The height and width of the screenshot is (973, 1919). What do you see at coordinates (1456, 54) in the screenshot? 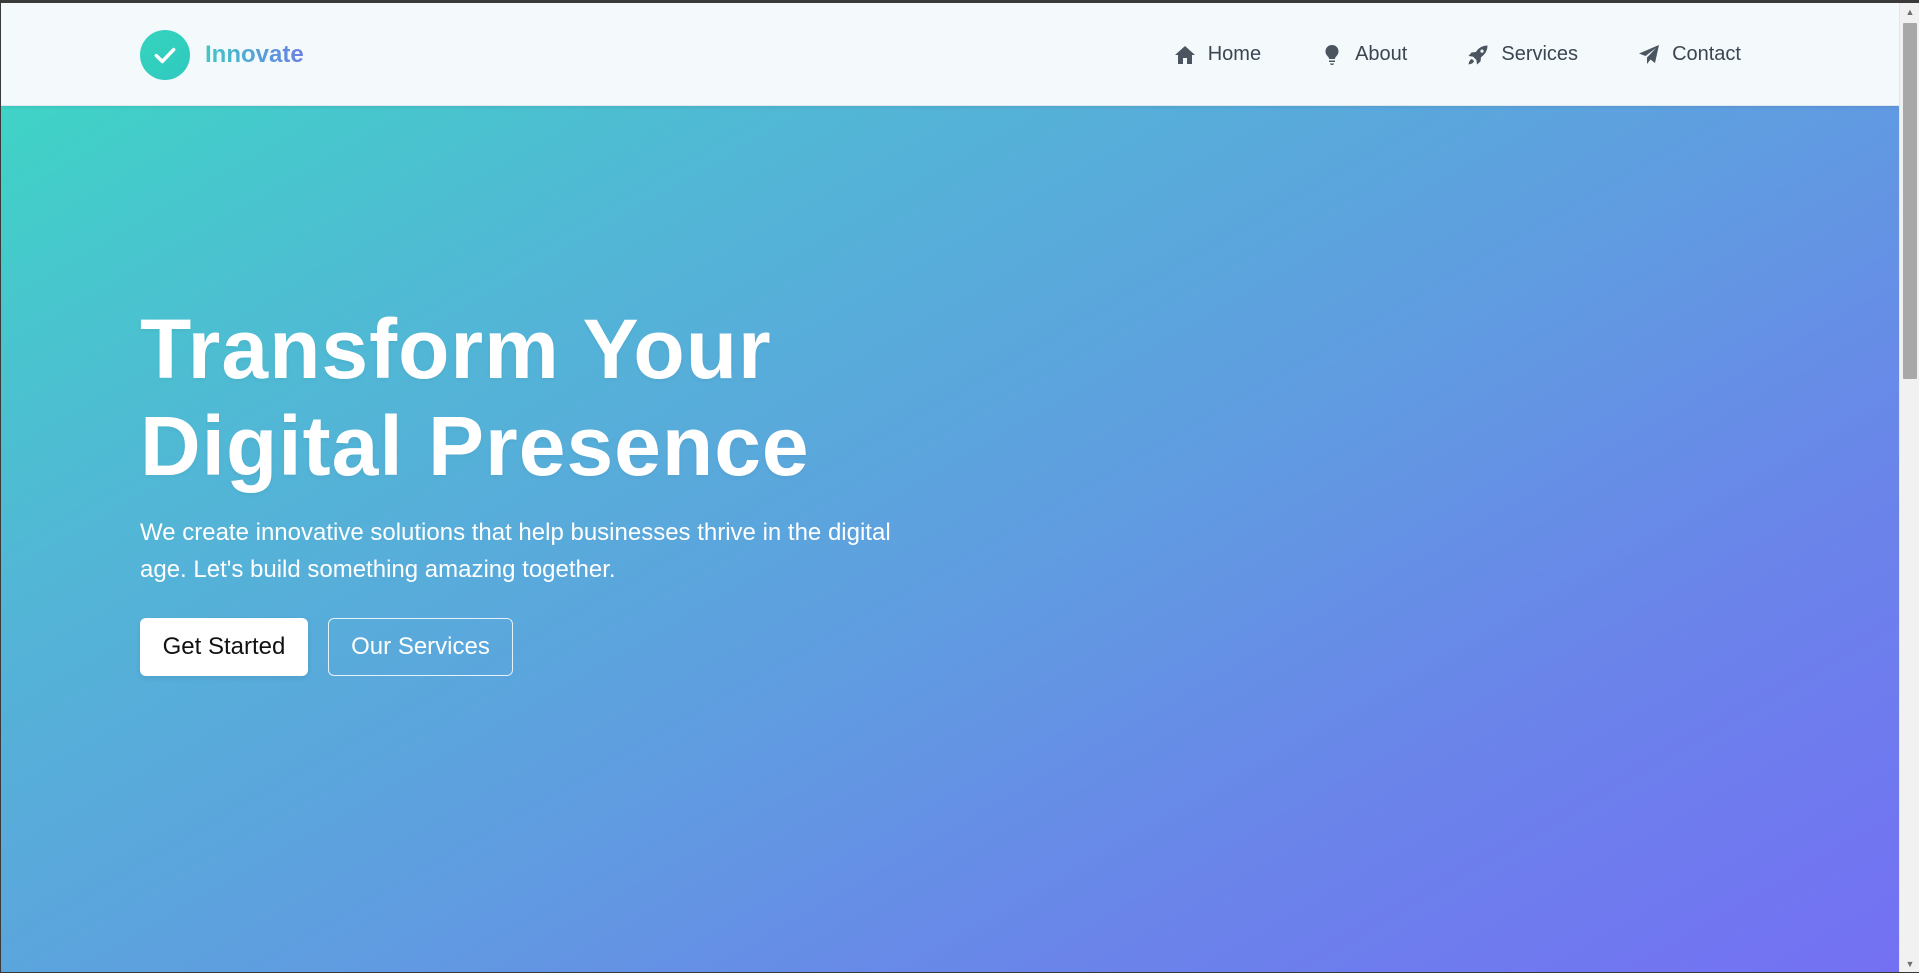
I see `main-nav: Home About Services Contact` at bounding box center [1456, 54].